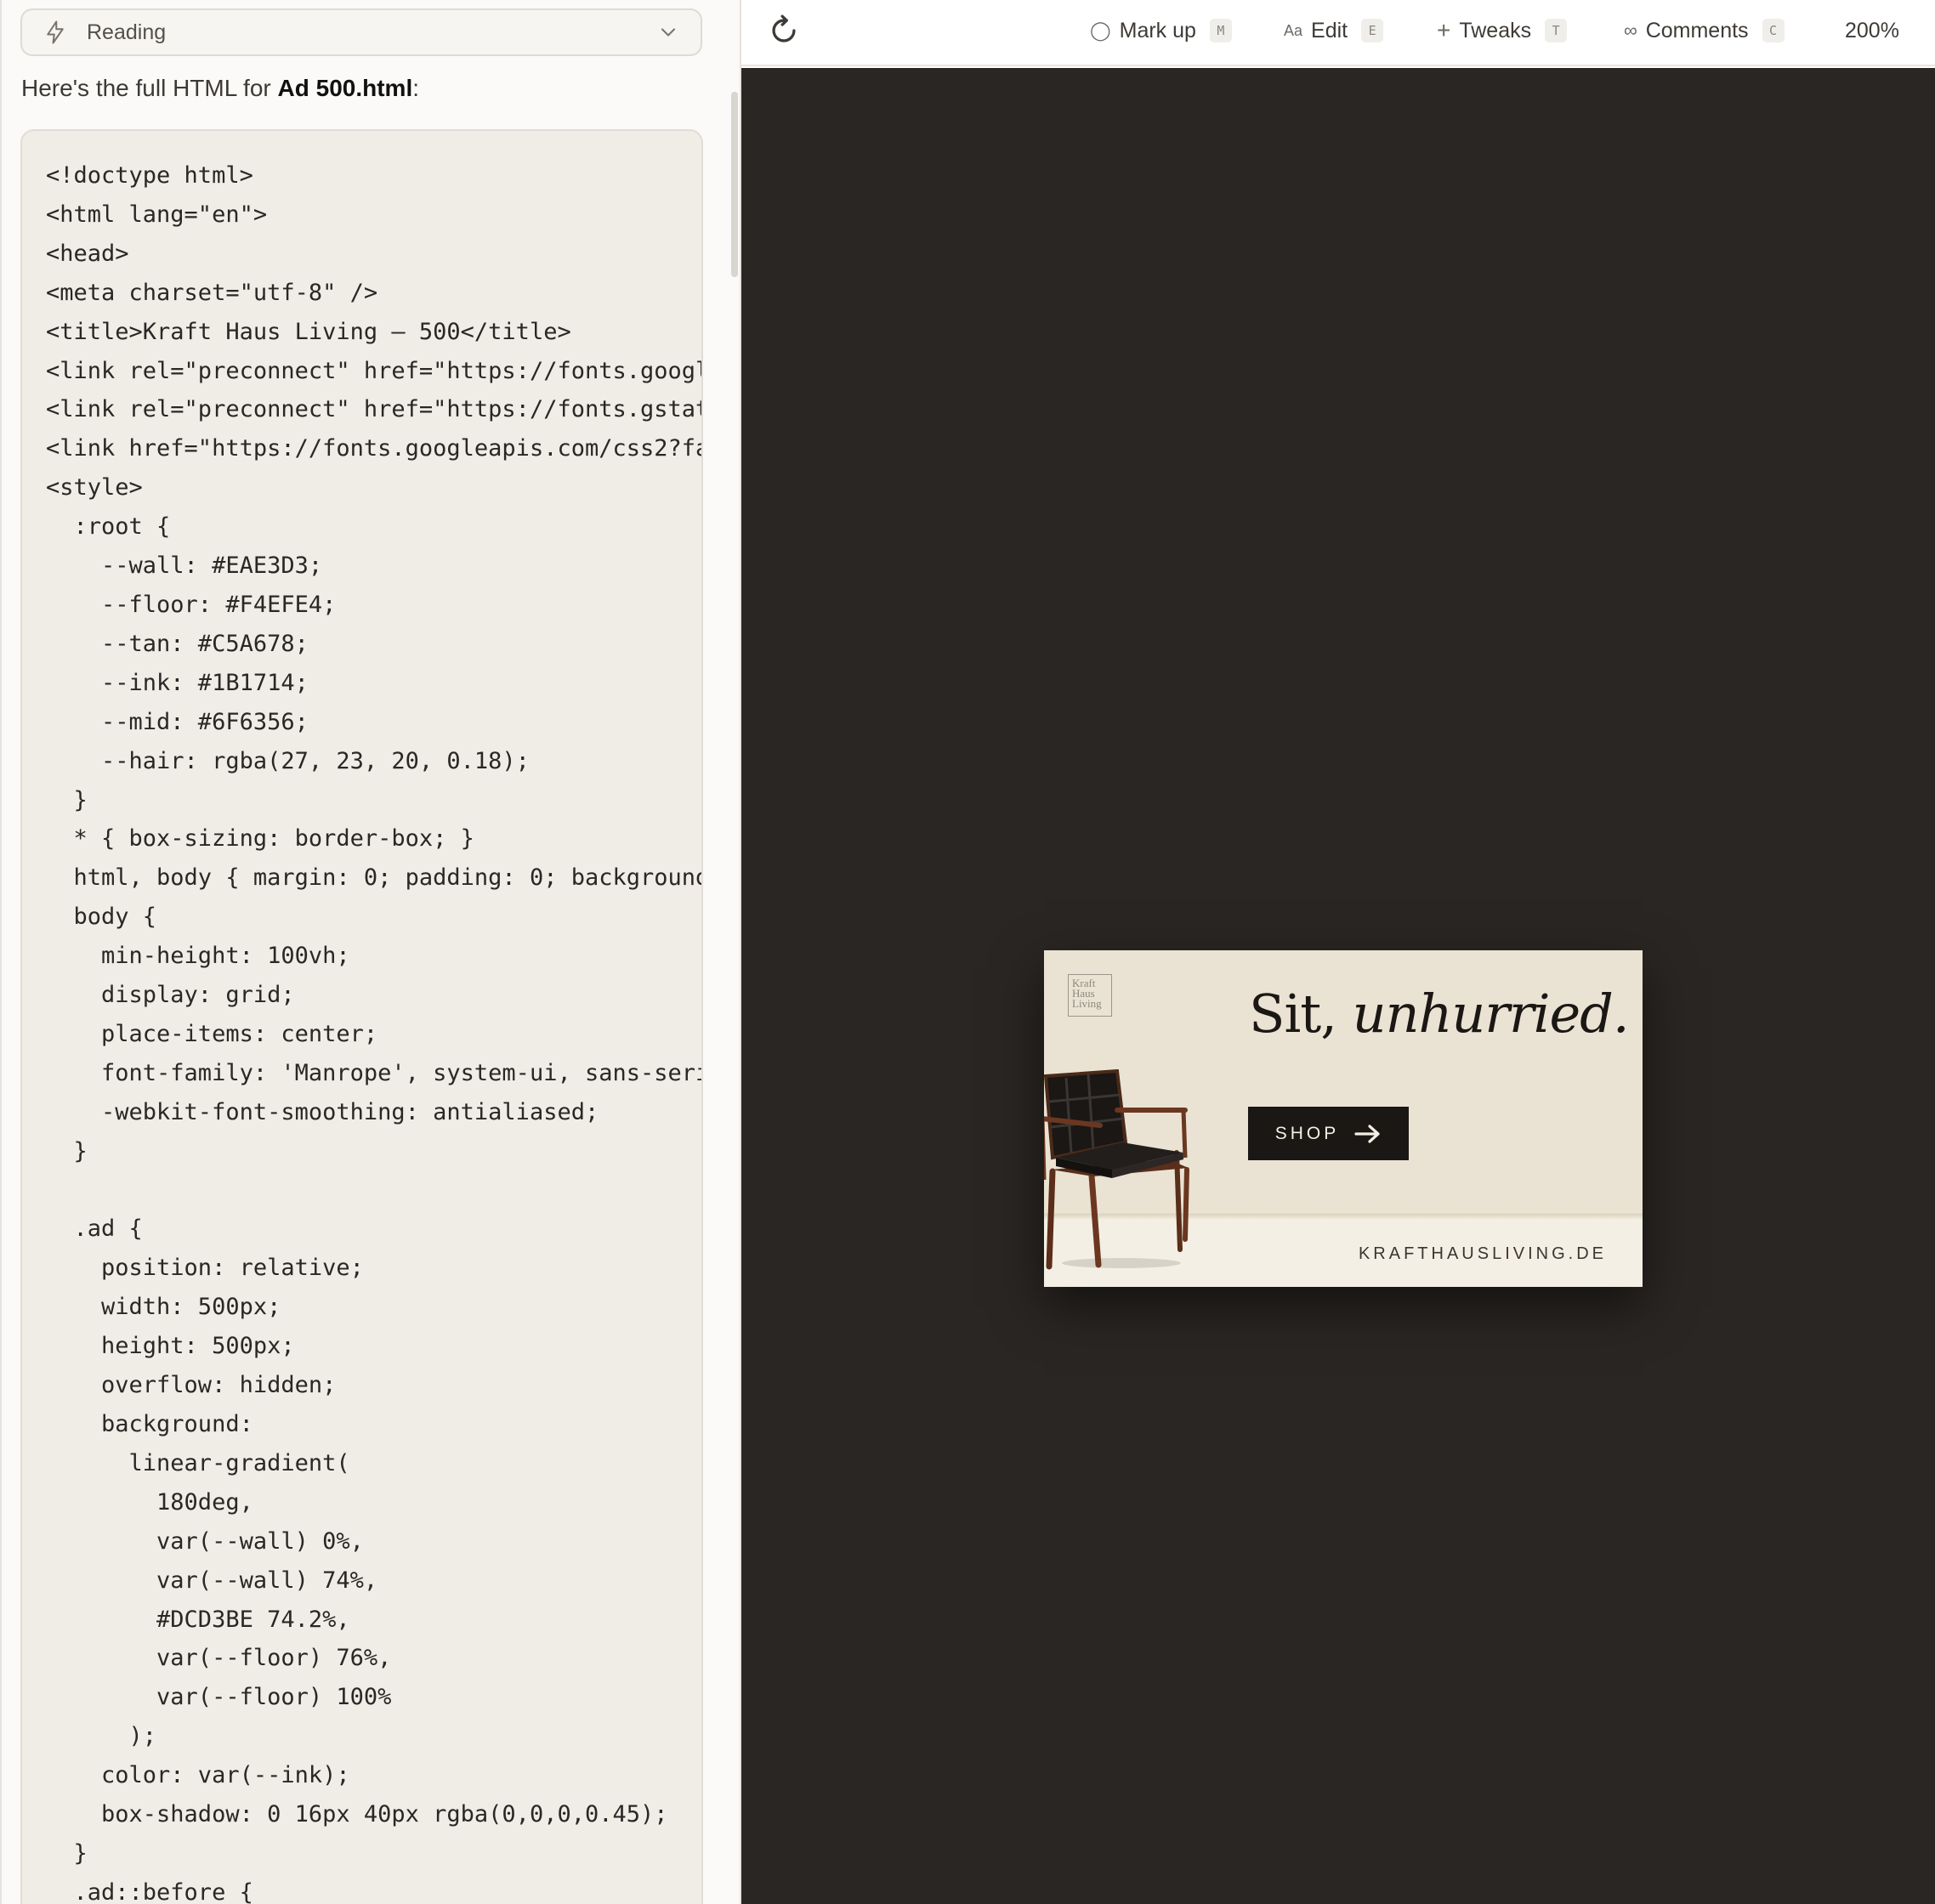 This screenshot has height=1904, width=1935. Describe the element at coordinates (1367, 1133) in the screenshot. I see `arrow-right-icon` at that location.